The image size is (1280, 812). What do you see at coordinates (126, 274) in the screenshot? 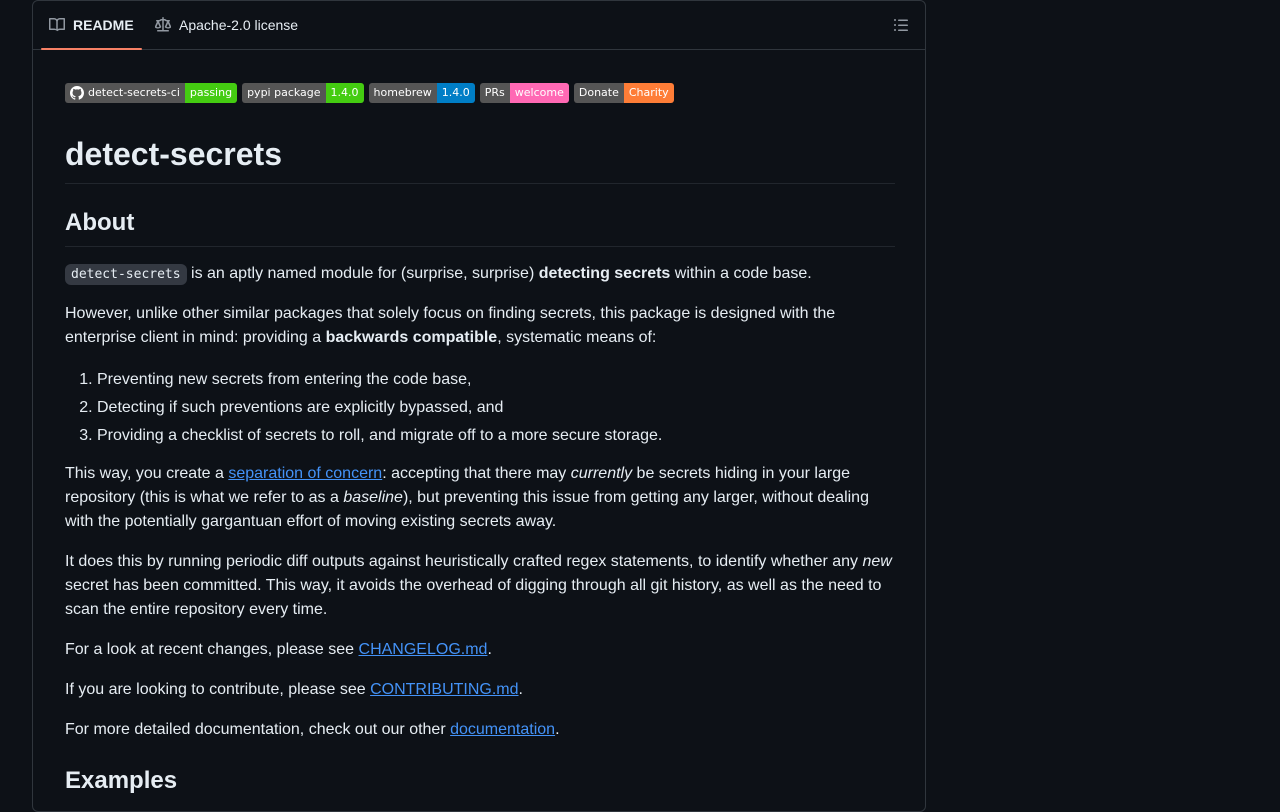
I see `inline-code: detect-secrets` at bounding box center [126, 274].